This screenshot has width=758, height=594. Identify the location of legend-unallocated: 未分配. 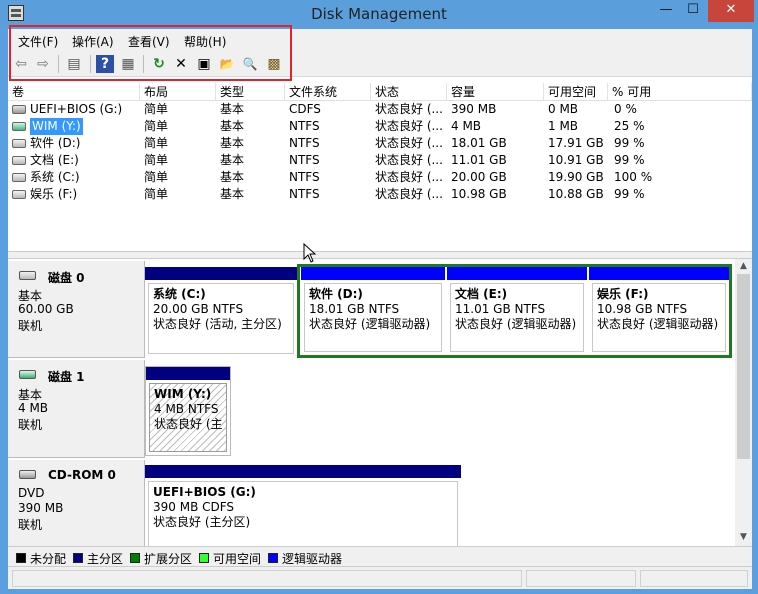
(48, 559).